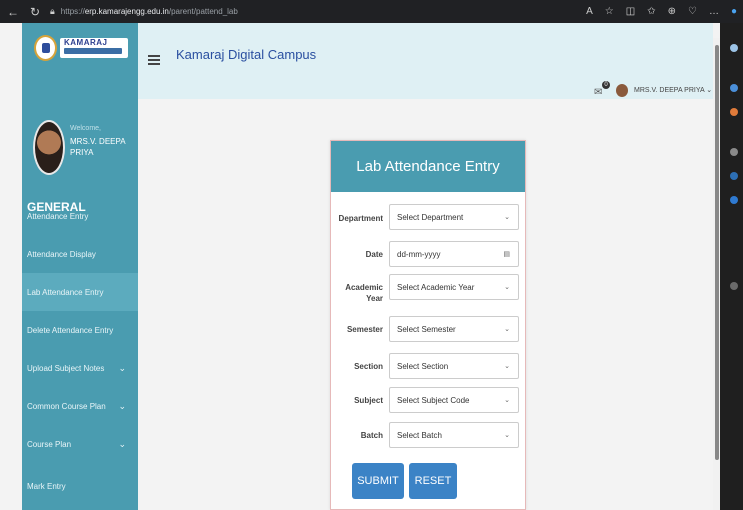 The width and height of the screenshot is (743, 510). What do you see at coordinates (734, 286) in the screenshot?
I see `add-sidebar-icon` at bounding box center [734, 286].